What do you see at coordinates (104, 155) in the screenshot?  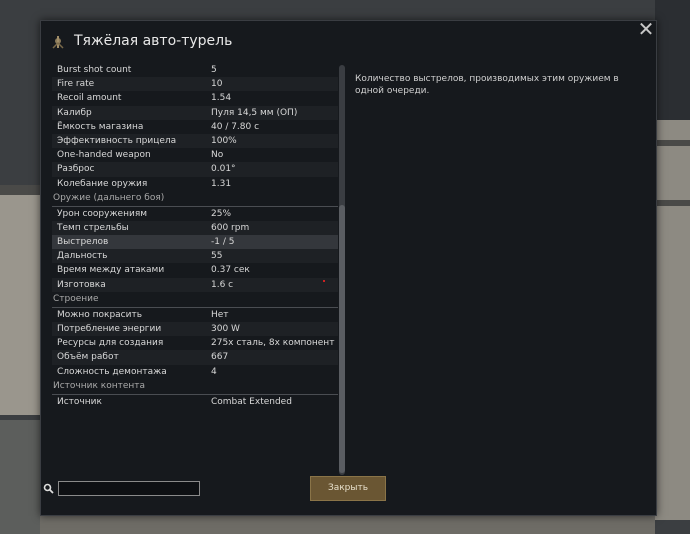 I see `stat-label: One-handed weapon` at bounding box center [104, 155].